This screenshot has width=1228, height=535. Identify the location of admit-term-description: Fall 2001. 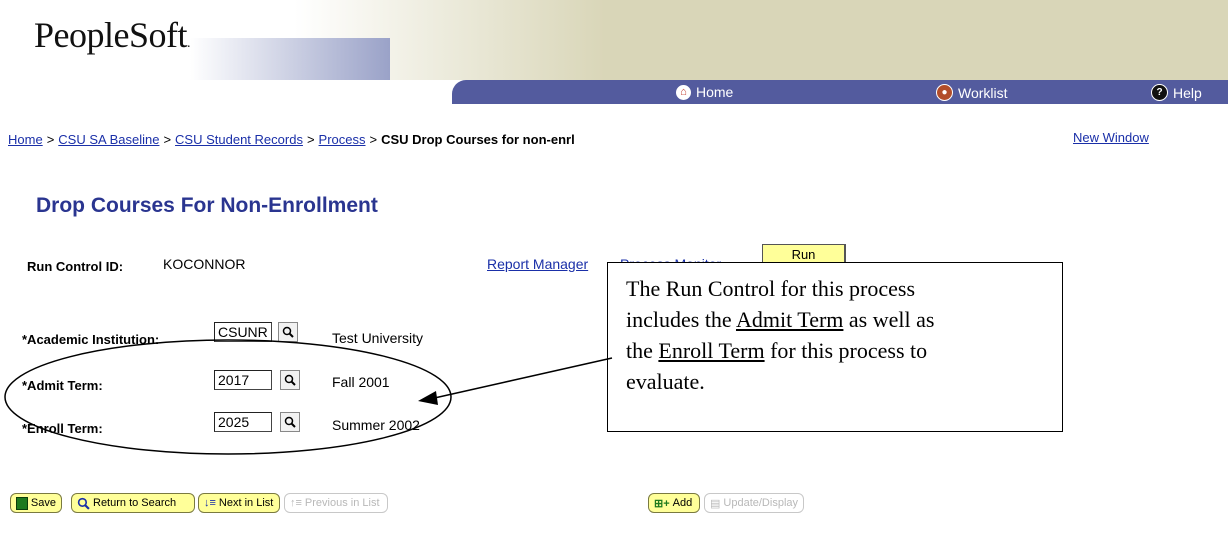
(361, 382).